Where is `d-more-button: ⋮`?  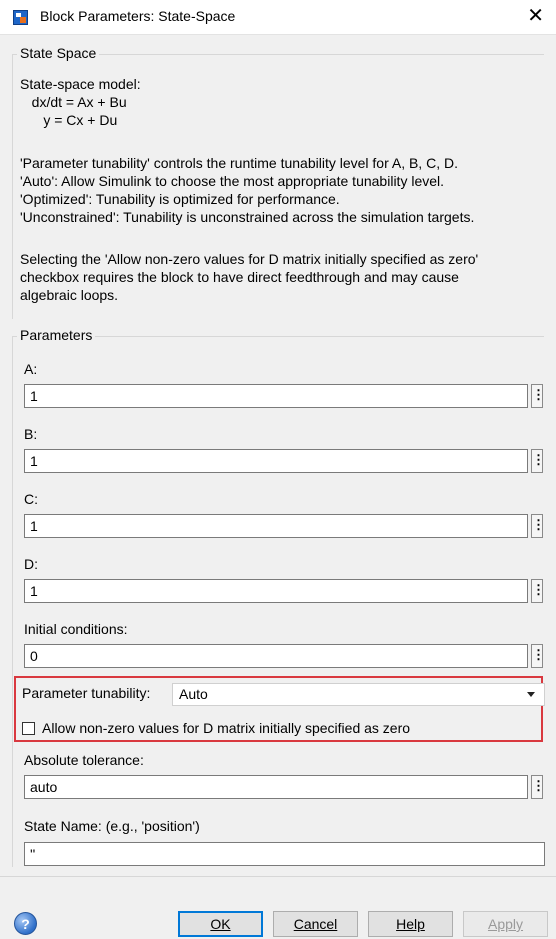 d-more-button: ⋮ is located at coordinates (538, 591).